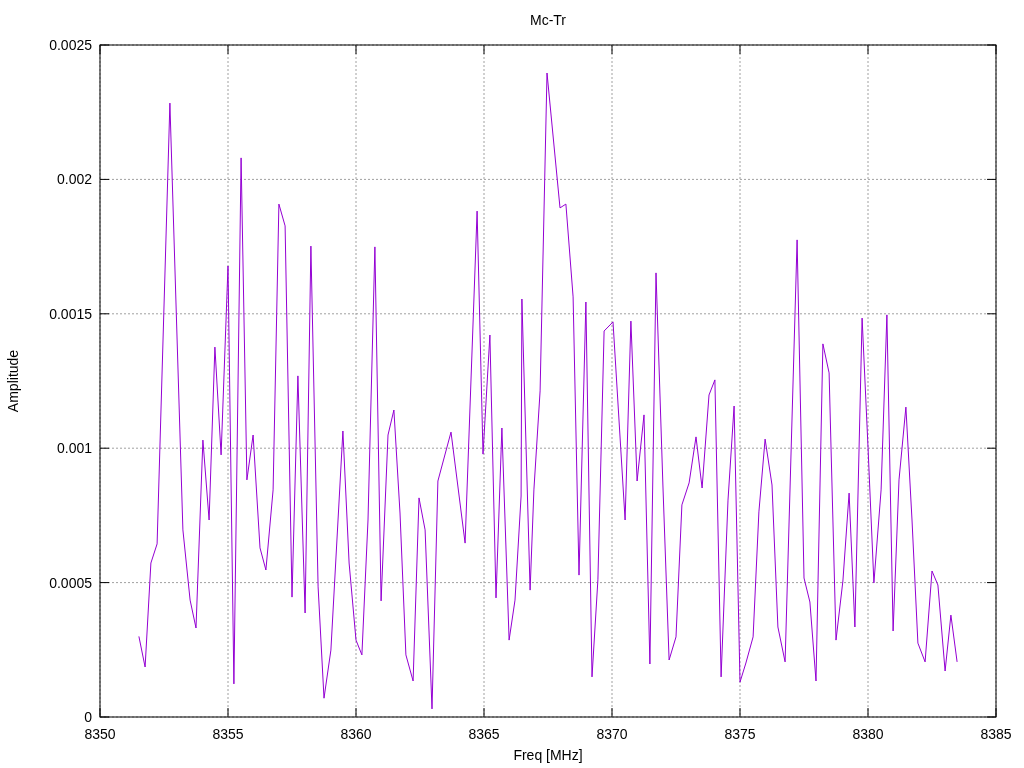 The height and width of the screenshot is (768, 1024). What do you see at coordinates (484, 734) in the screenshot?
I see `tick-label: 8365` at bounding box center [484, 734].